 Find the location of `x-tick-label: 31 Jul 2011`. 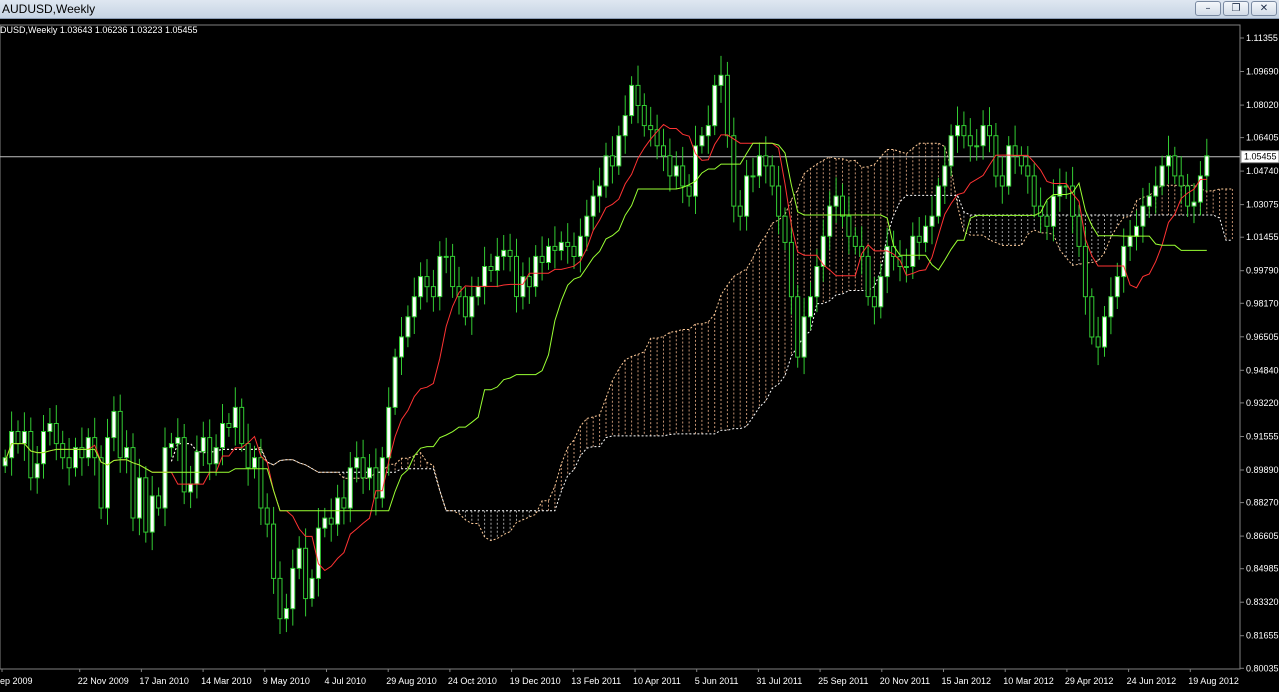

x-tick-label: 31 Jul 2011 is located at coordinates (779, 681).